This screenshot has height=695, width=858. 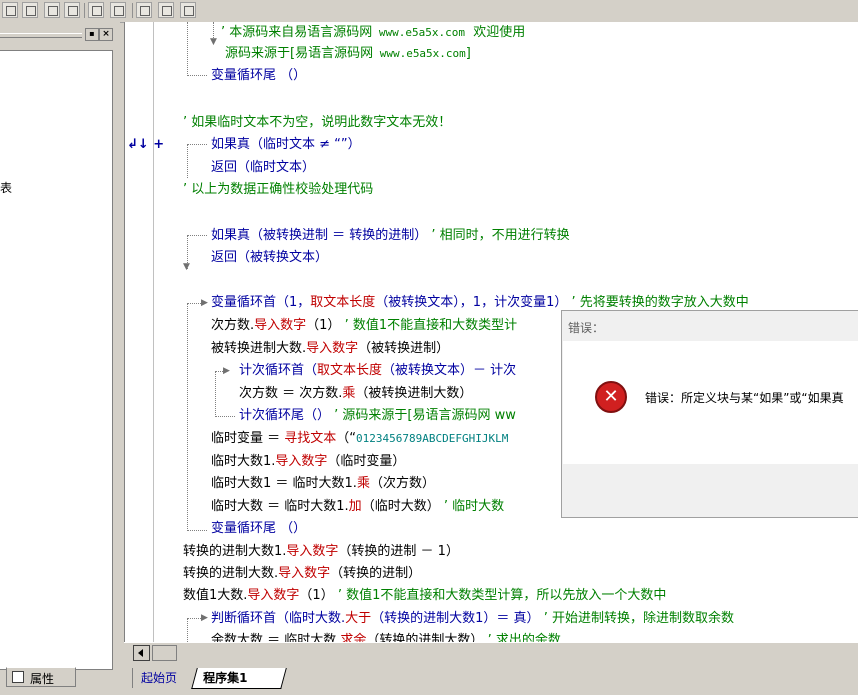 I want to click on code-line: 临时大数1.导入数字（临时变量）, so click(x=308, y=462).